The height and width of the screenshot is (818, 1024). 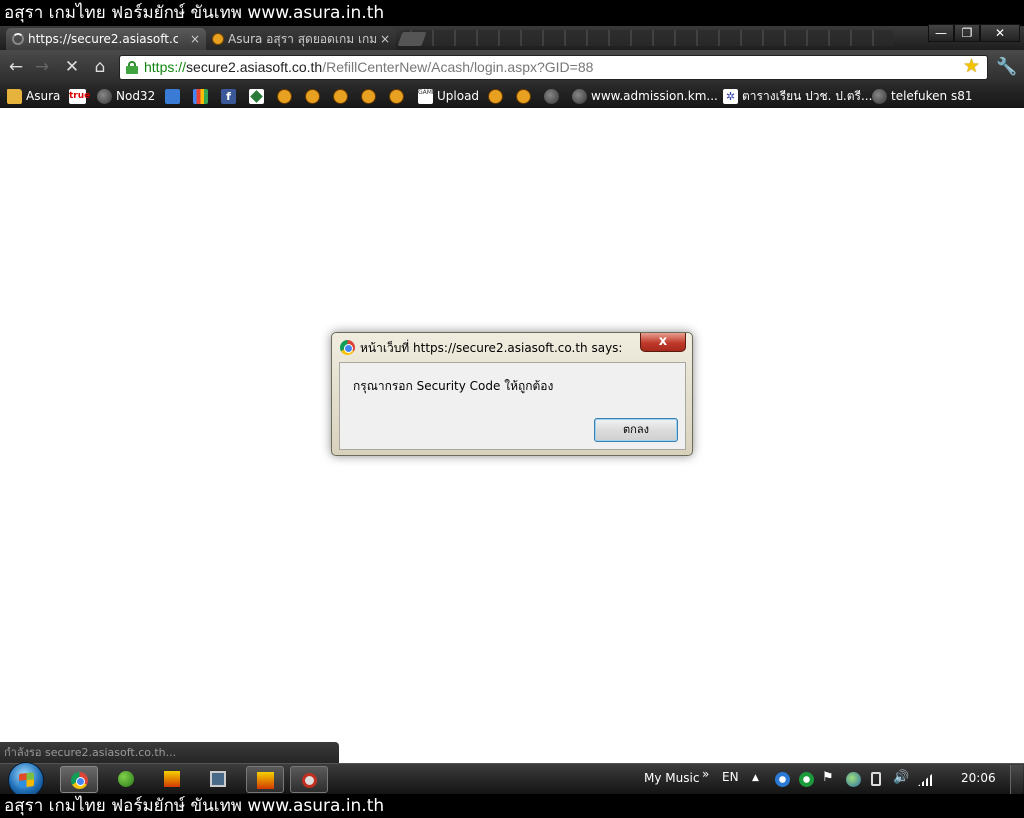 I want to click on bookmark-asura: Asura, so click(x=33, y=96).